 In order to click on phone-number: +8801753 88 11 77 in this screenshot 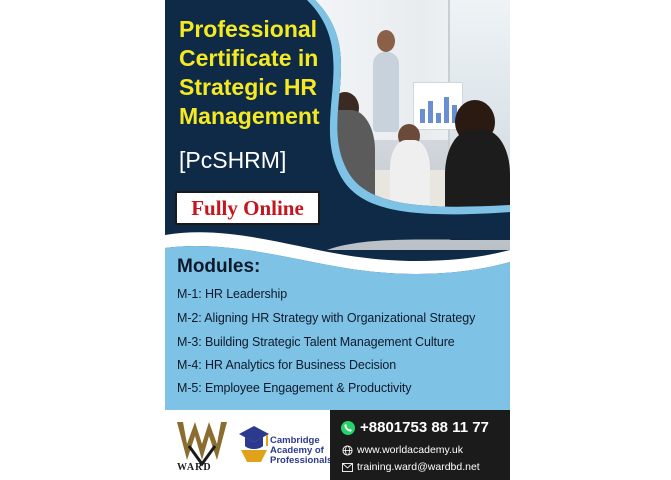, I will do `click(424, 427)`.